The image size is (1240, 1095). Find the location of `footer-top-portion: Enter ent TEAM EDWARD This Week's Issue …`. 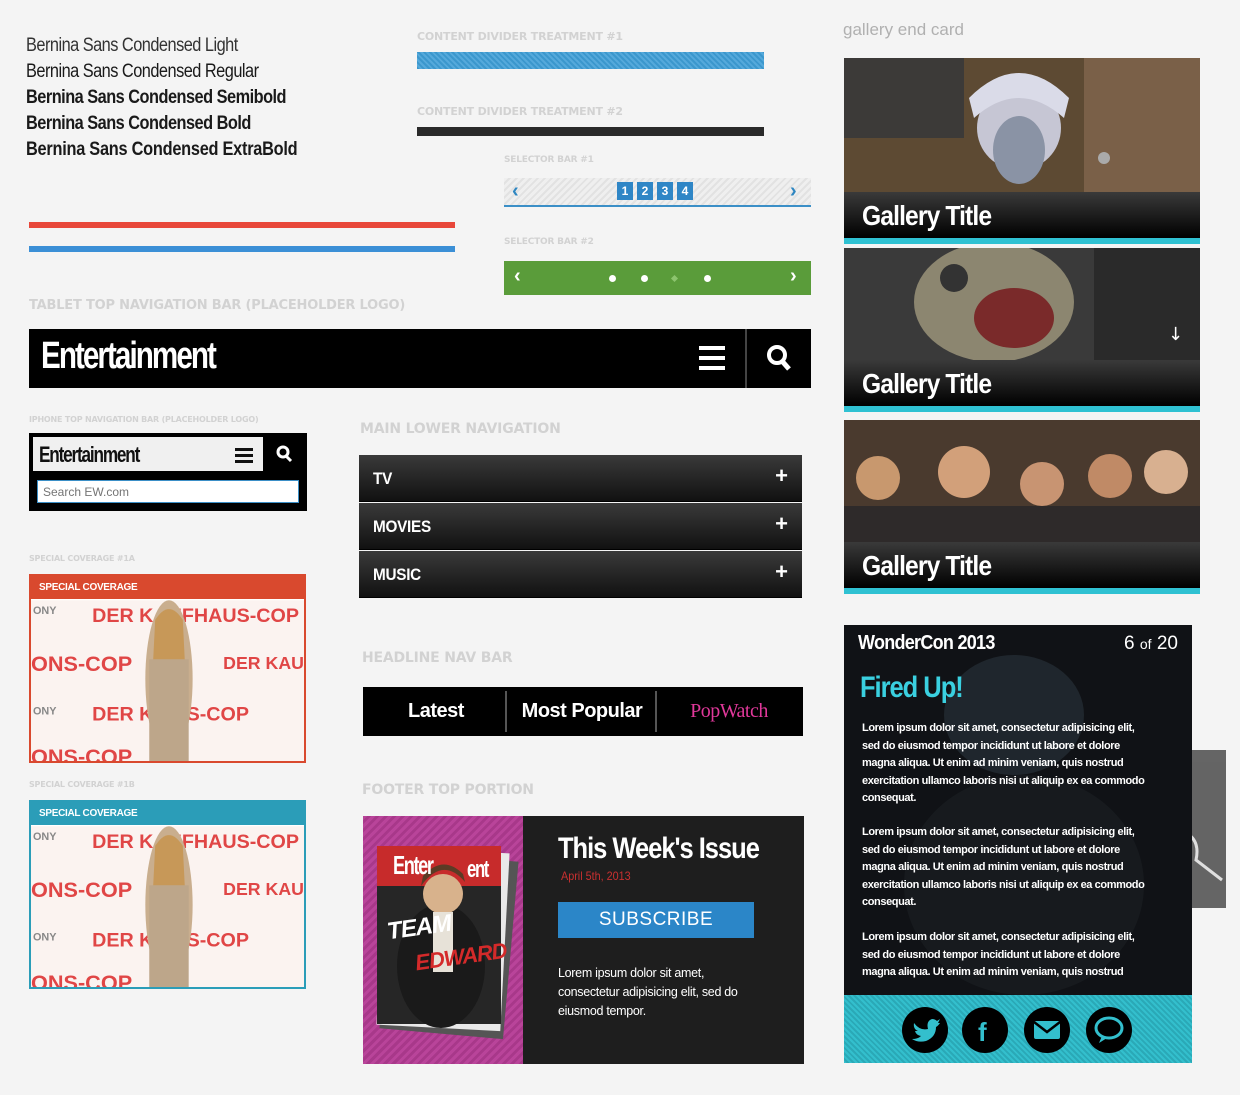

footer-top-portion: Enter ent TEAM EDWARD This Week's Issue … is located at coordinates (583, 940).